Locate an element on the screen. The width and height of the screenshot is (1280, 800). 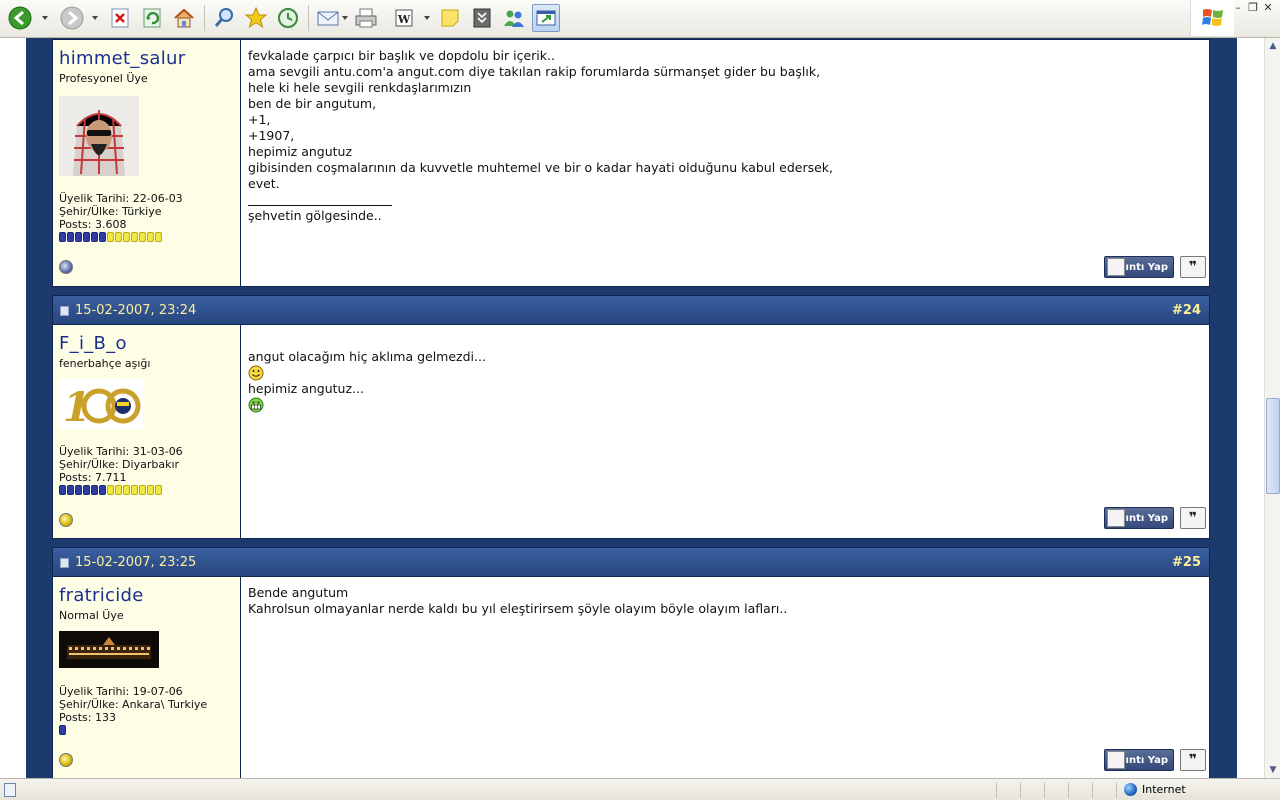
status-bar: Internet is located at coordinates (640, 789).